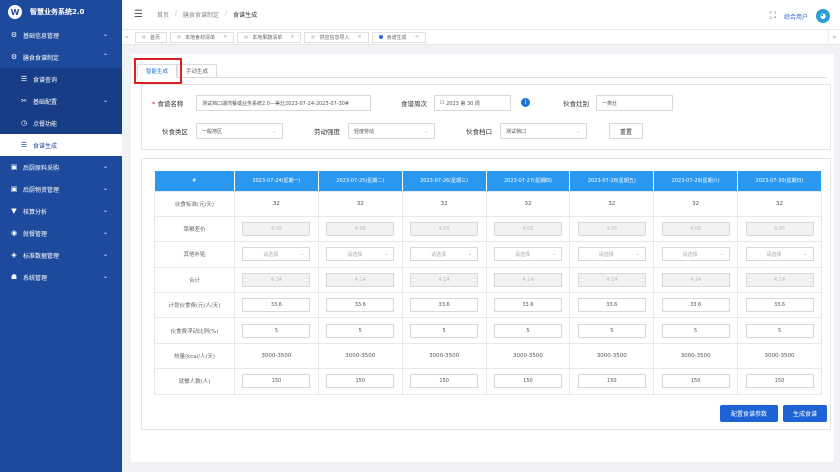 This screenshot has width=840, height=472. Describe the element at coordinates (197, 71) in the screenshot. I see `tab-manual-generate: 手动生成` at that location.